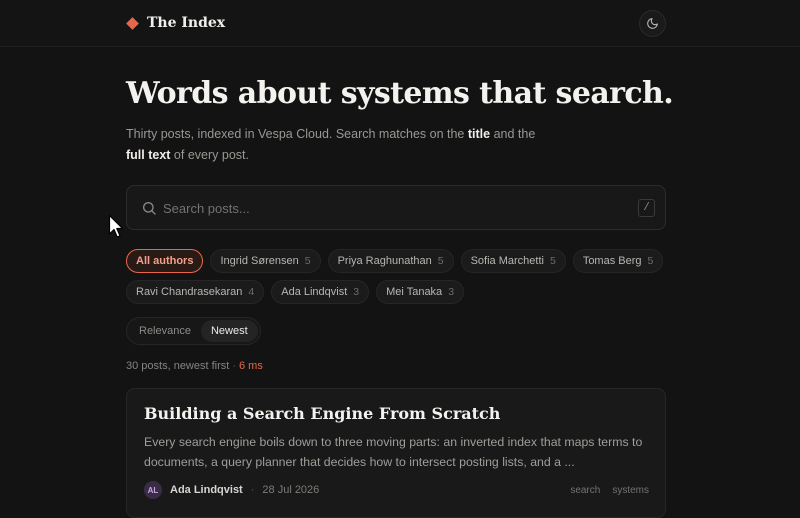  Describe the element at coordinates (513, 134) in the screenshot. I see `subtitle-text: and the` at that location.